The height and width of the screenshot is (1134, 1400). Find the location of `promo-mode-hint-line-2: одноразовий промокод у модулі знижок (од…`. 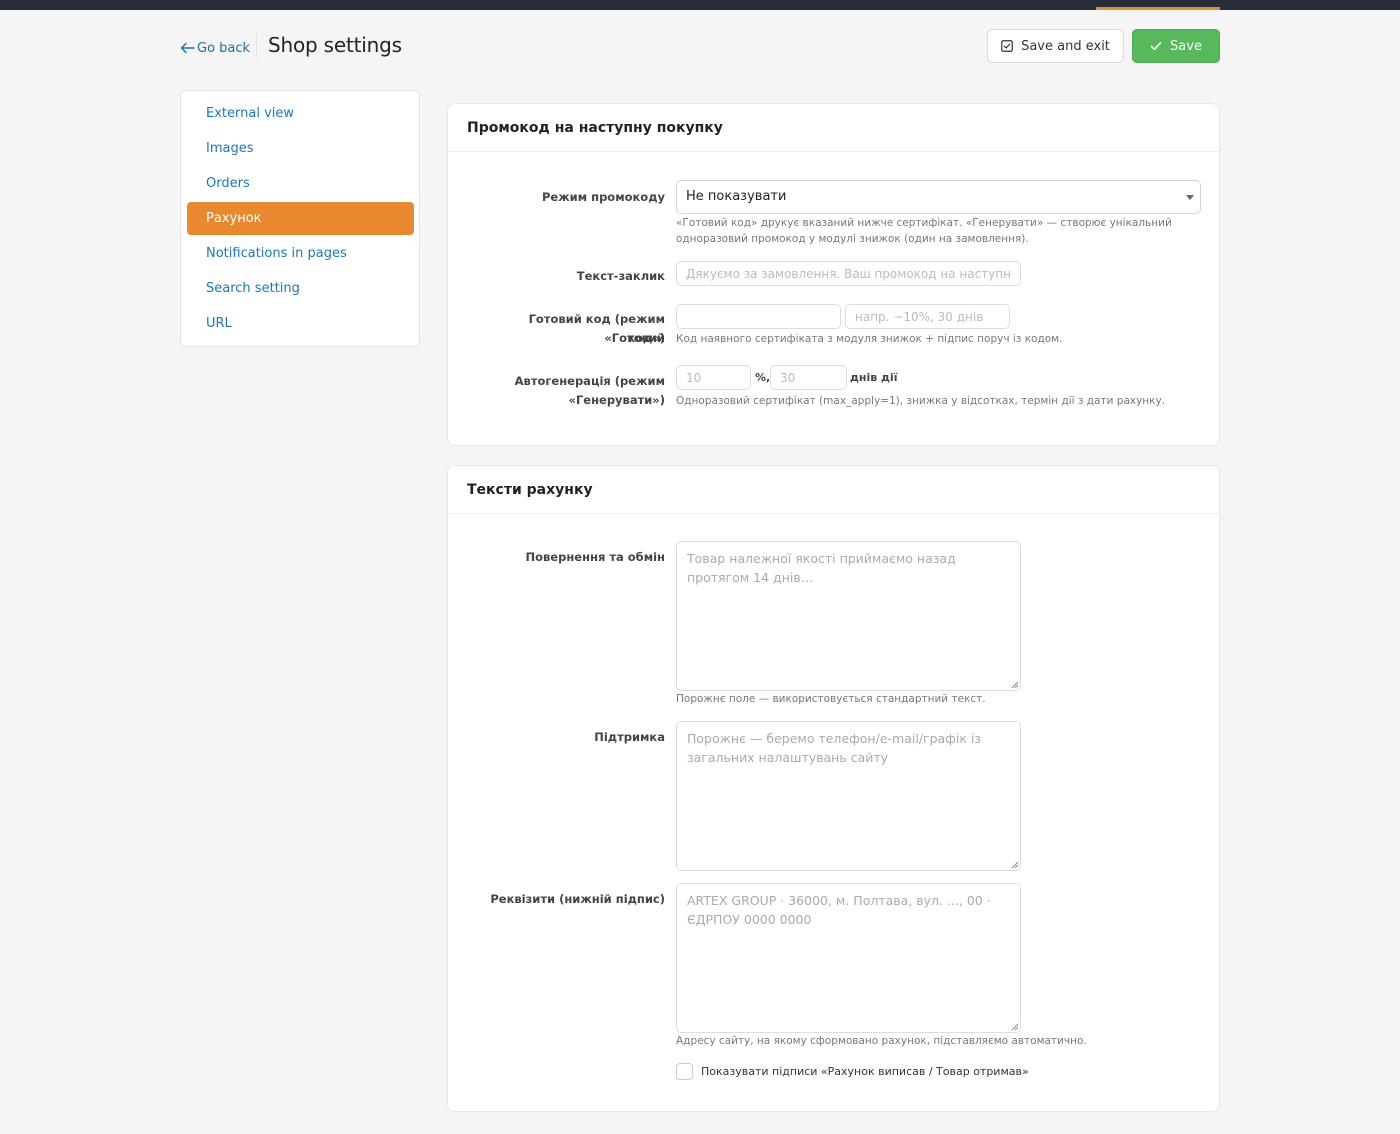

promo-mode-hint-line-2: одноразовий промокод у модулі знижок (од… is located at coordinates (852, 239).